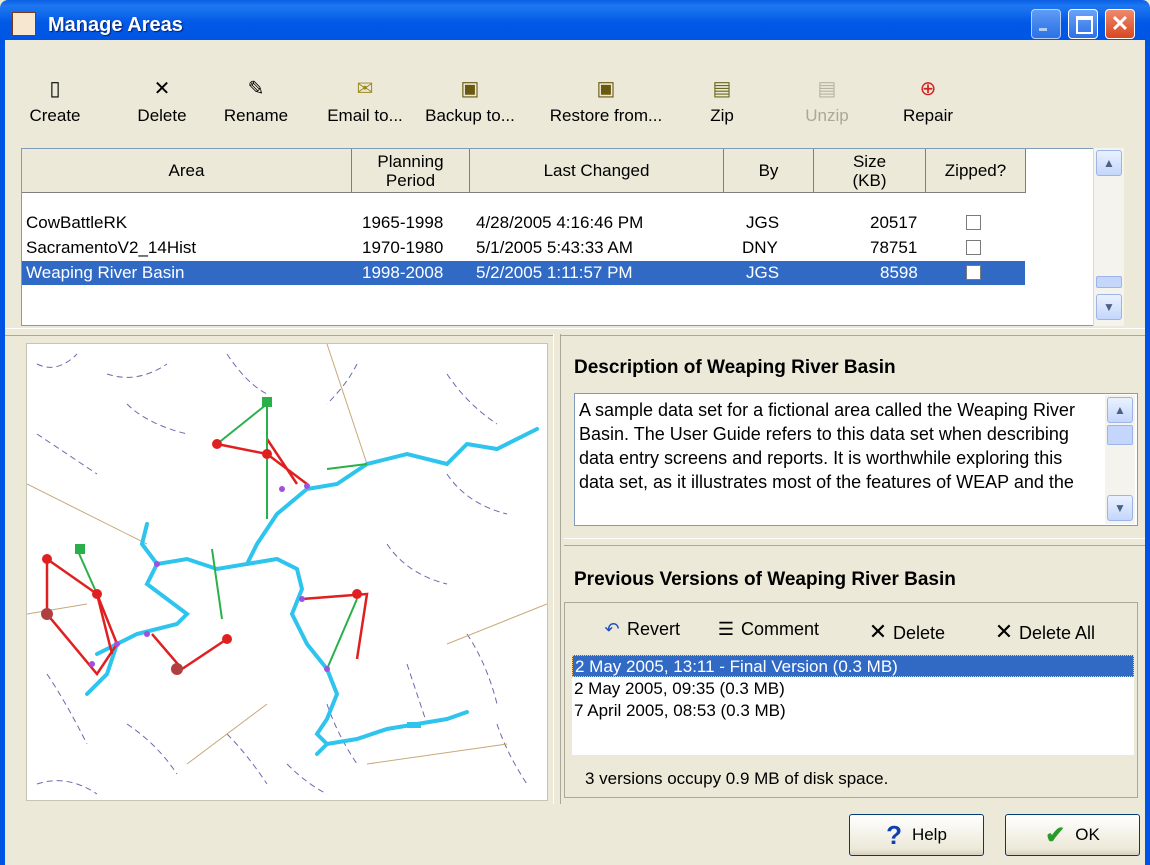  Describe the element at coordinates (575, 332) in the screenshot. I see `horizontal-splitter` at that location.